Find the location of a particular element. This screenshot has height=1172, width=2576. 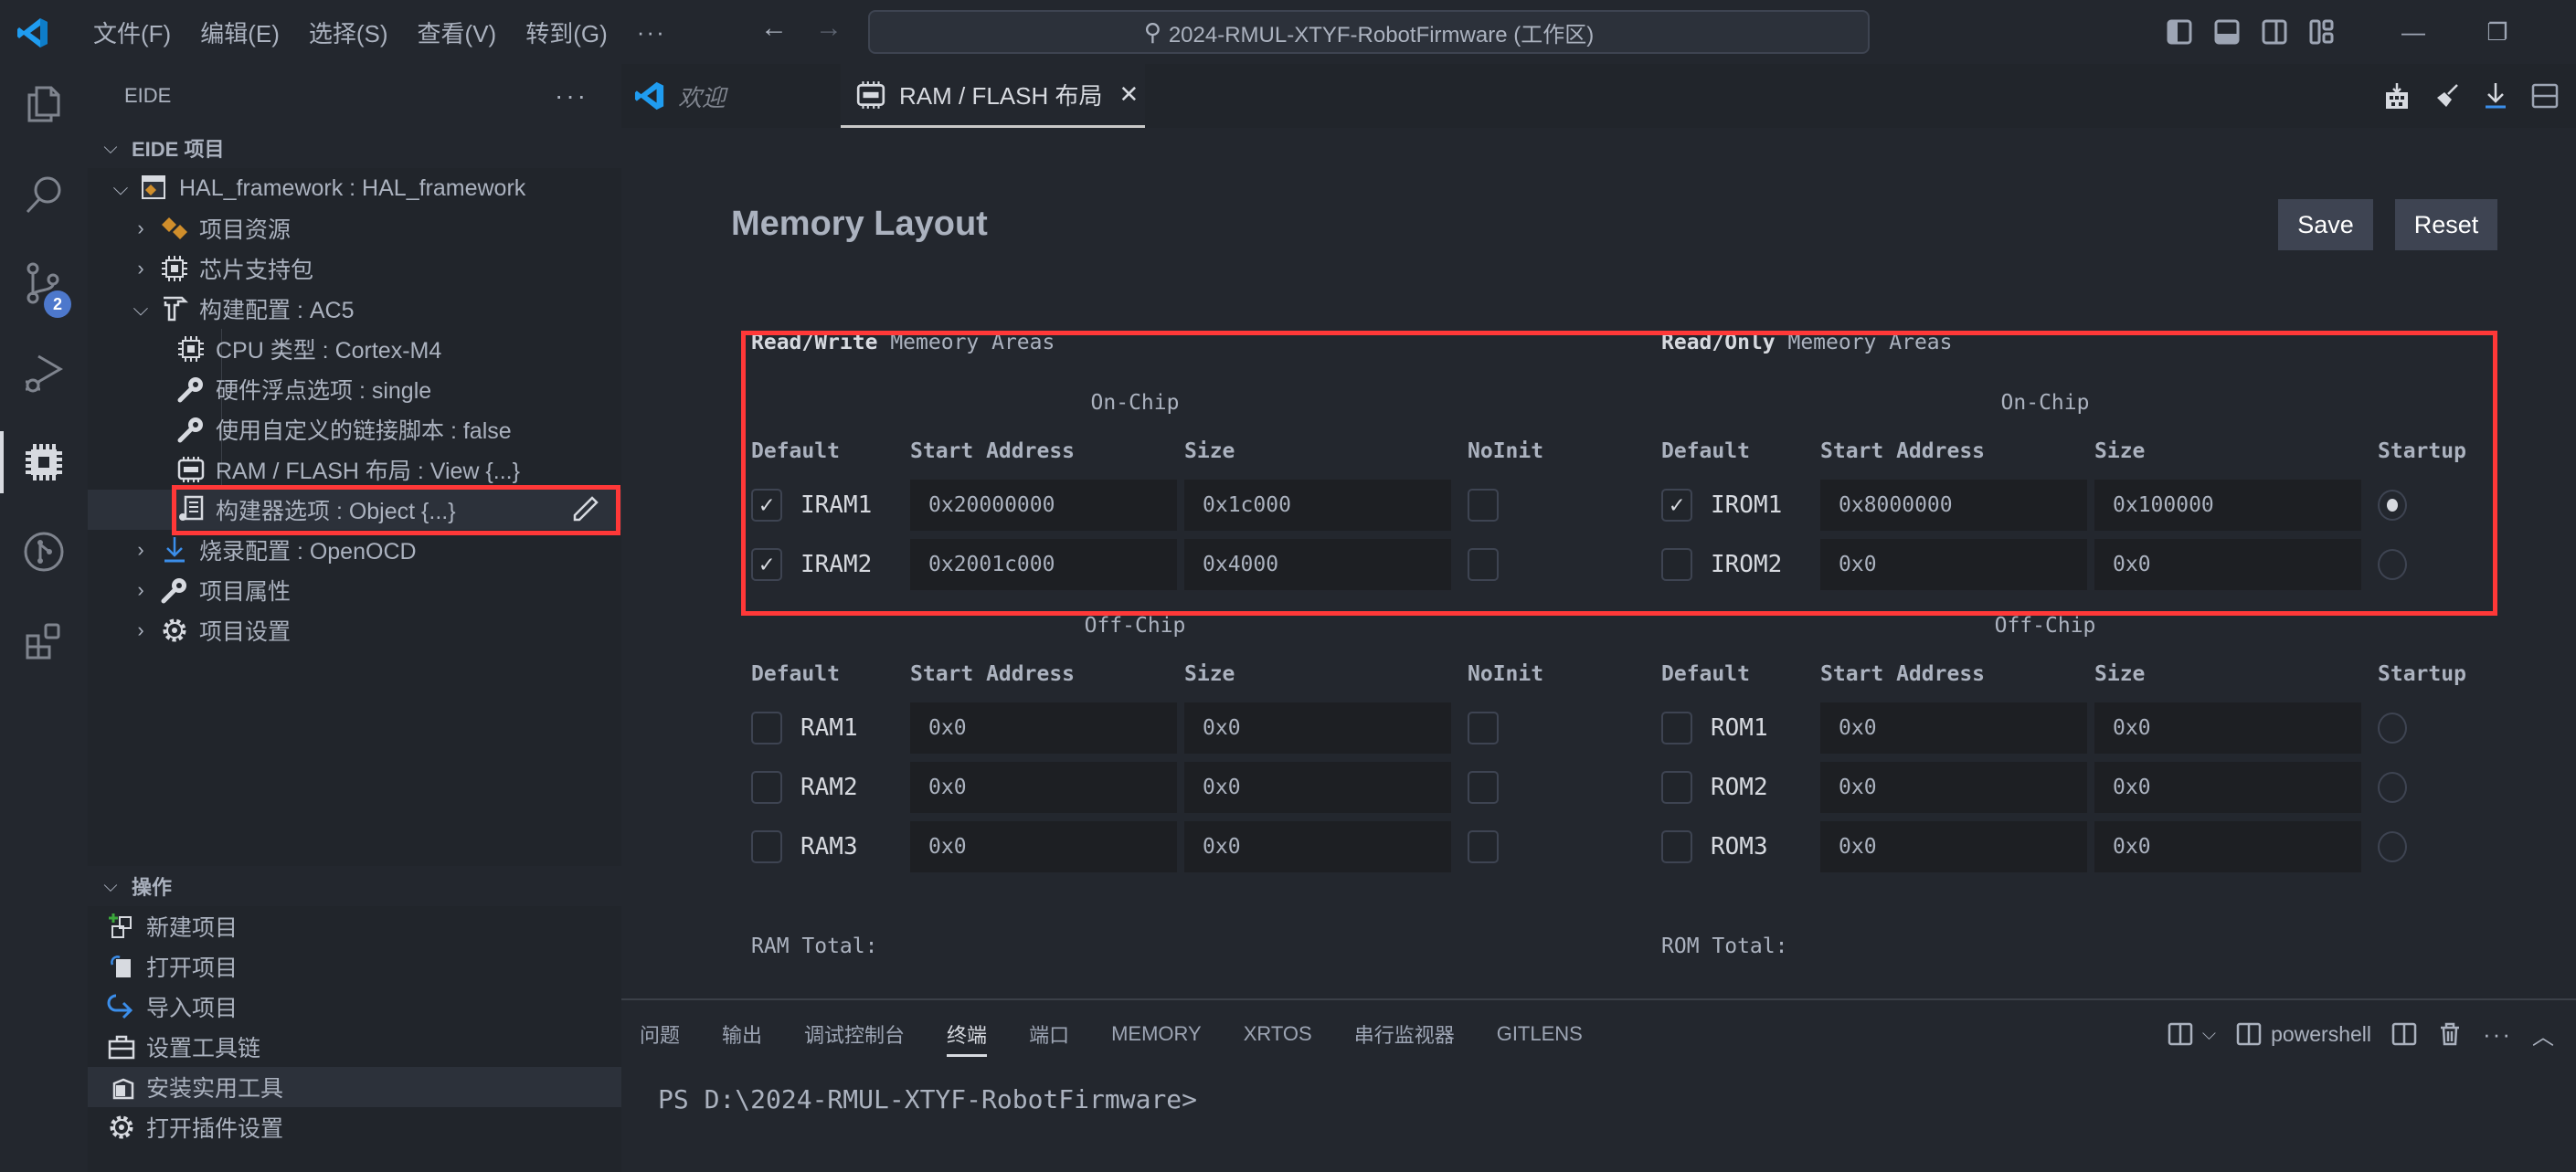

activity-source-control: 2 is located at coordinates (44, 283).